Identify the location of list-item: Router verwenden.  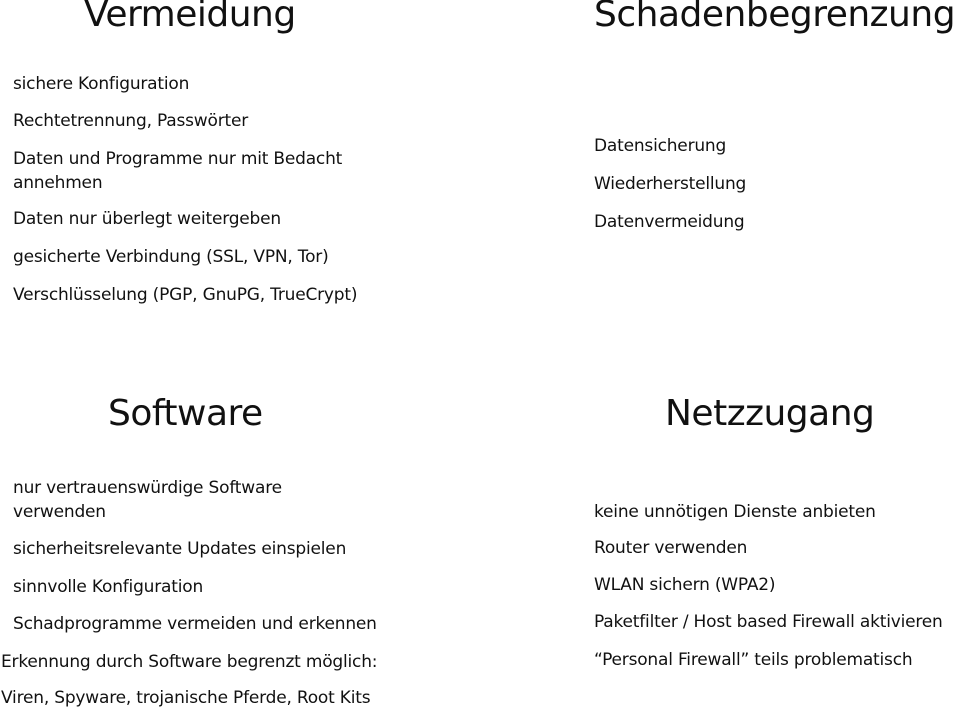
(671, 548).